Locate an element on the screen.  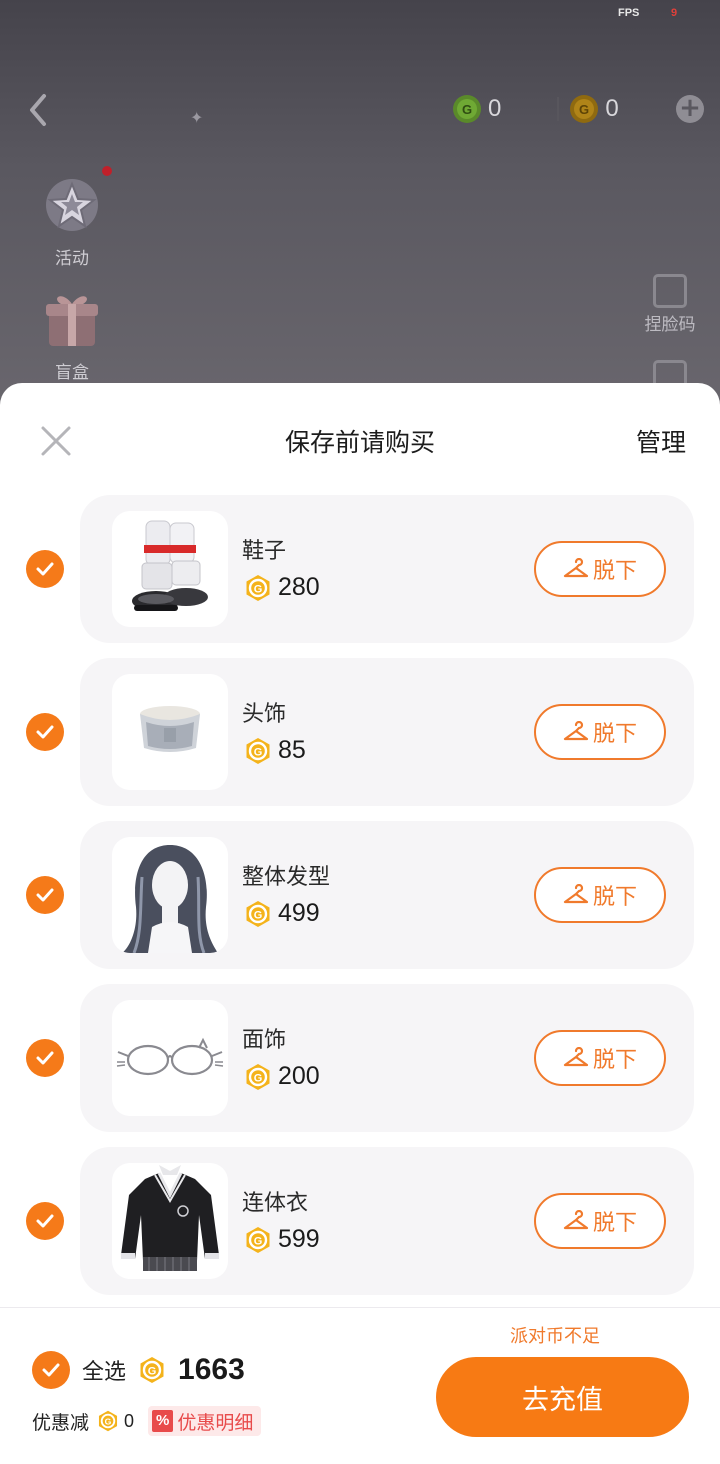
item-price: G 200 is located at coordinates (282, 1076).